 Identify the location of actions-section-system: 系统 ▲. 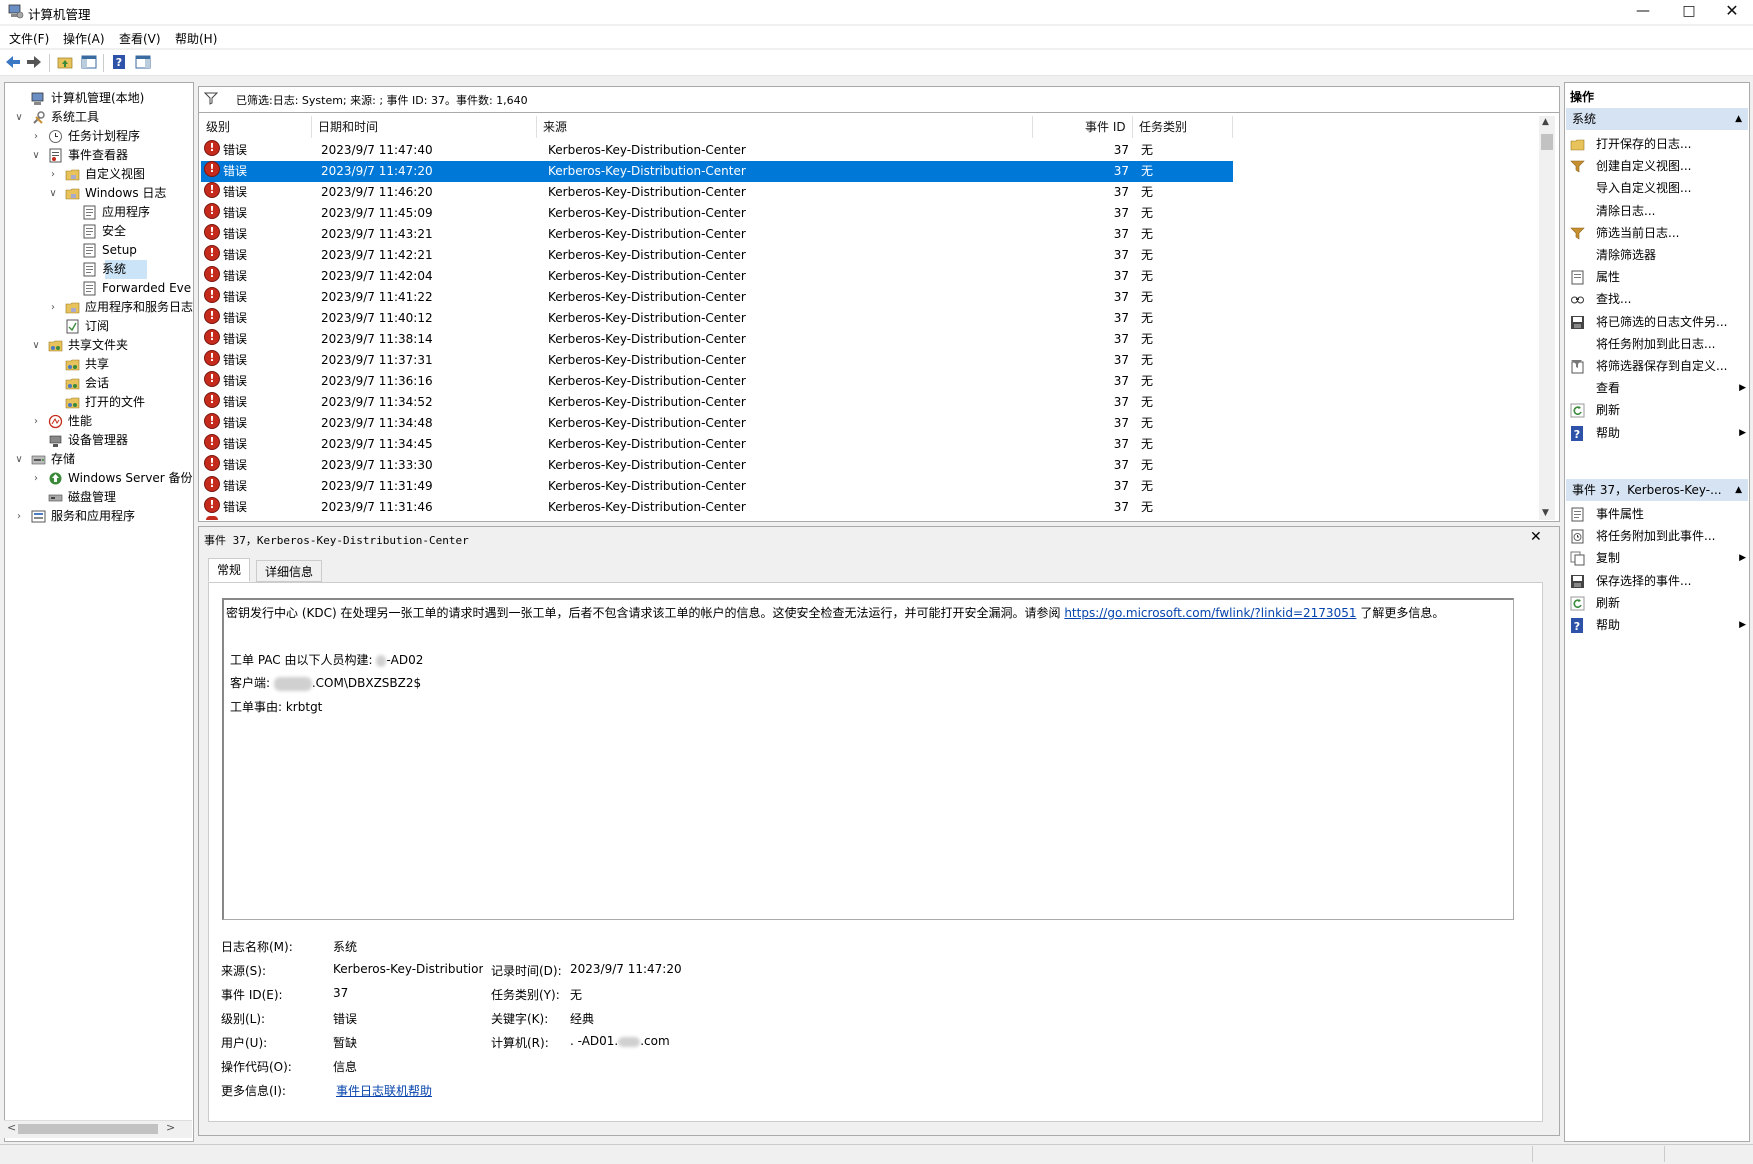
(1657, 119).